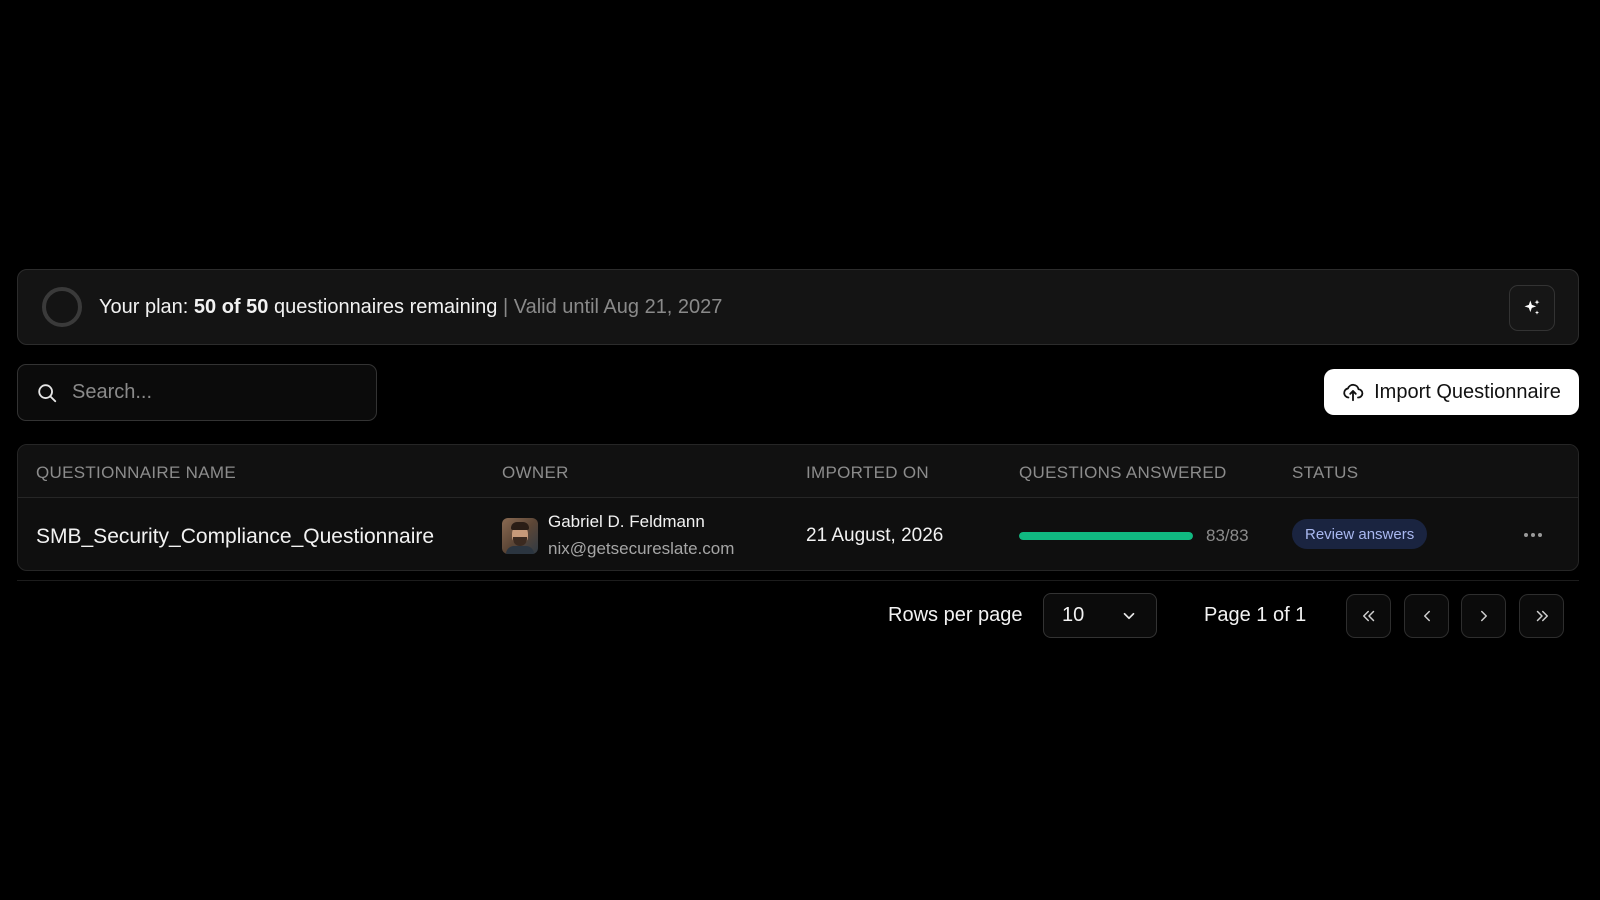 The width and height of the screenshot is (1600, 900). Describe the element at coordinates (1360, 534) in the screenshot. I see `status-badge: Review answers` at that location.